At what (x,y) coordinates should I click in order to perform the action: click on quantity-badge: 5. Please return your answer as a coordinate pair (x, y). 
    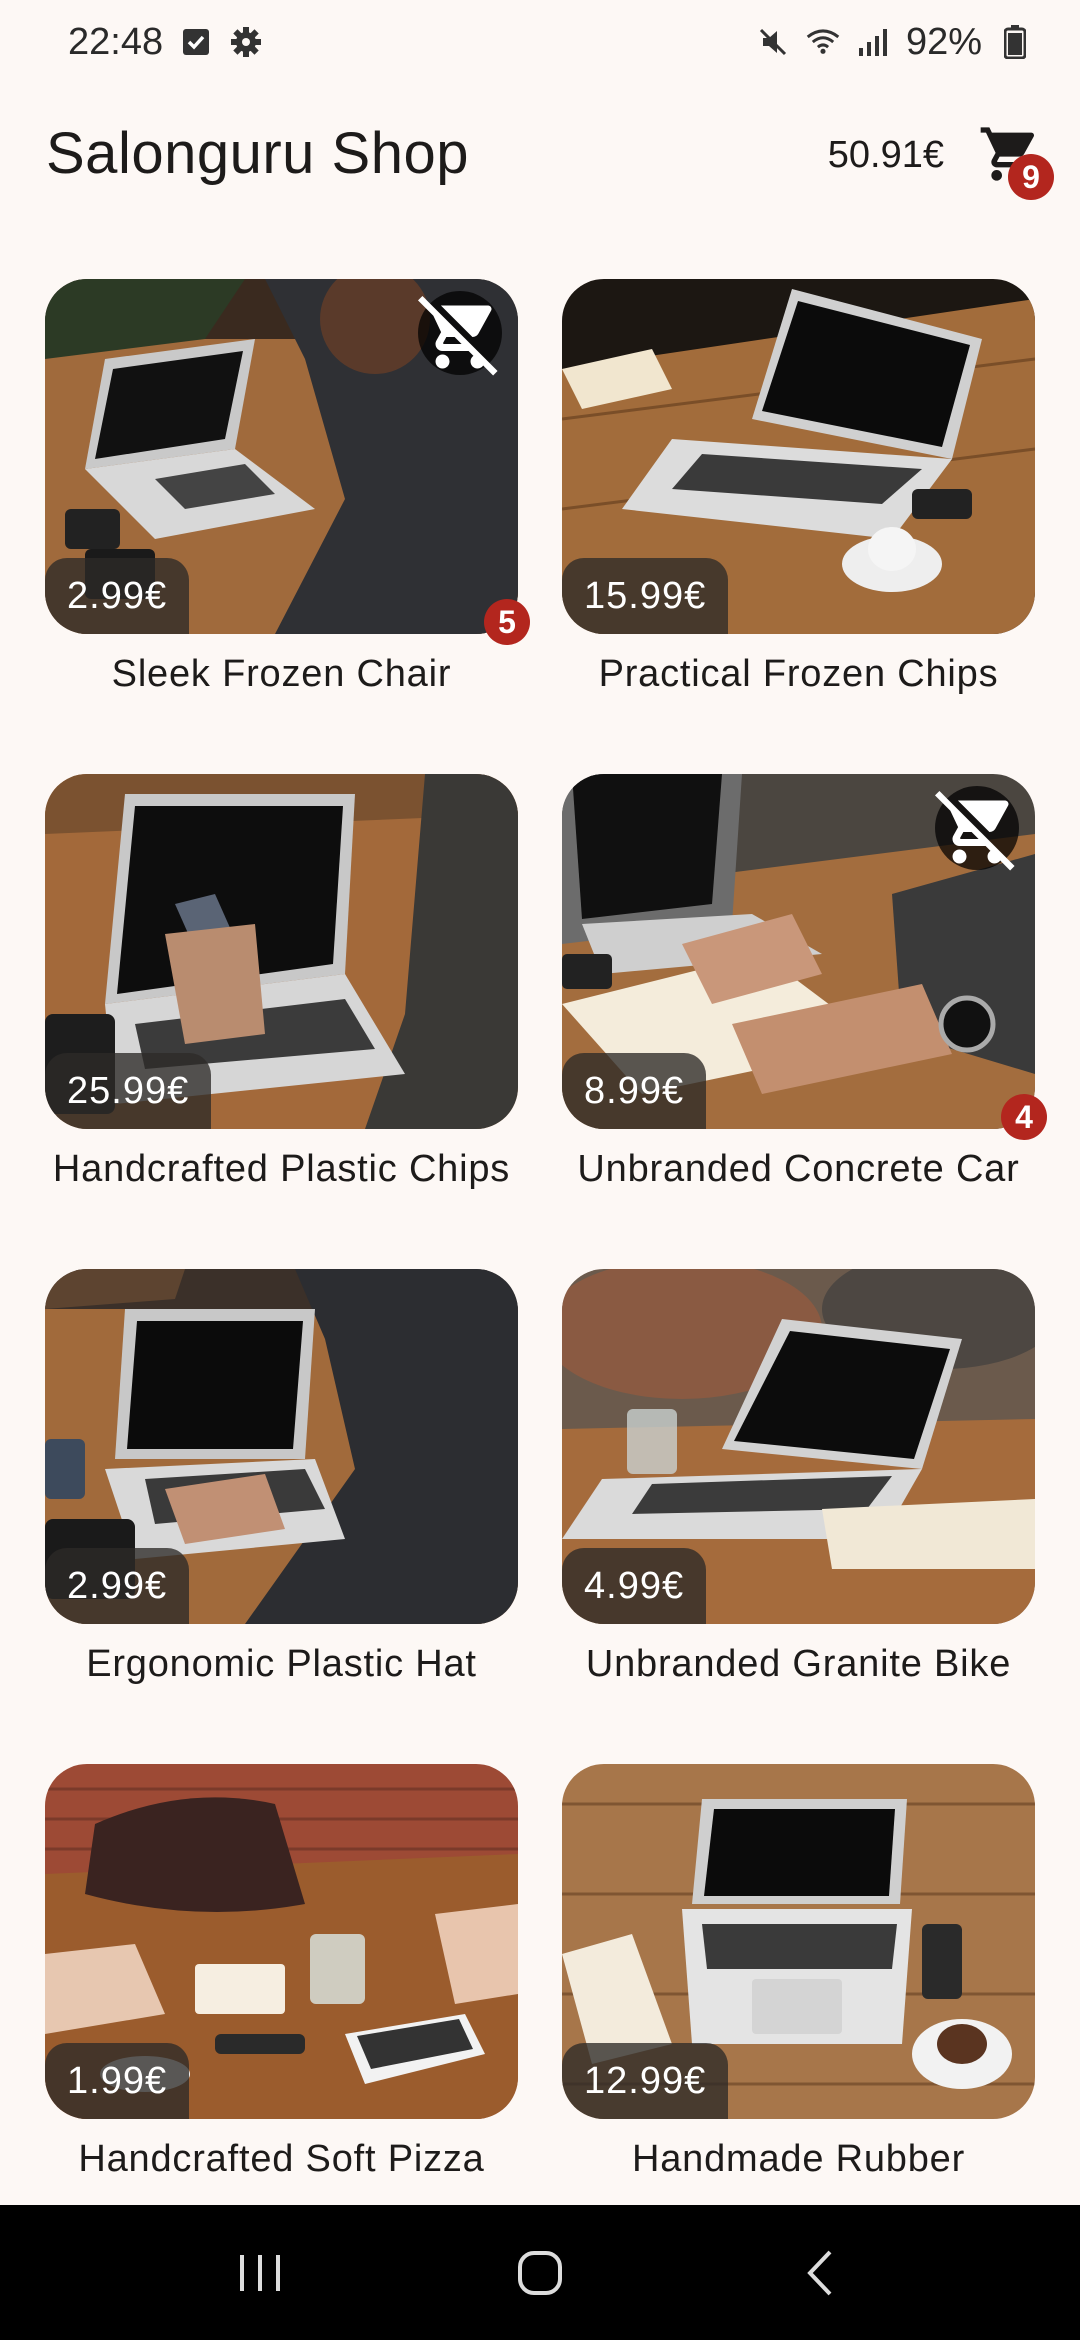
    Looking at the image, I should click on (507, 622).